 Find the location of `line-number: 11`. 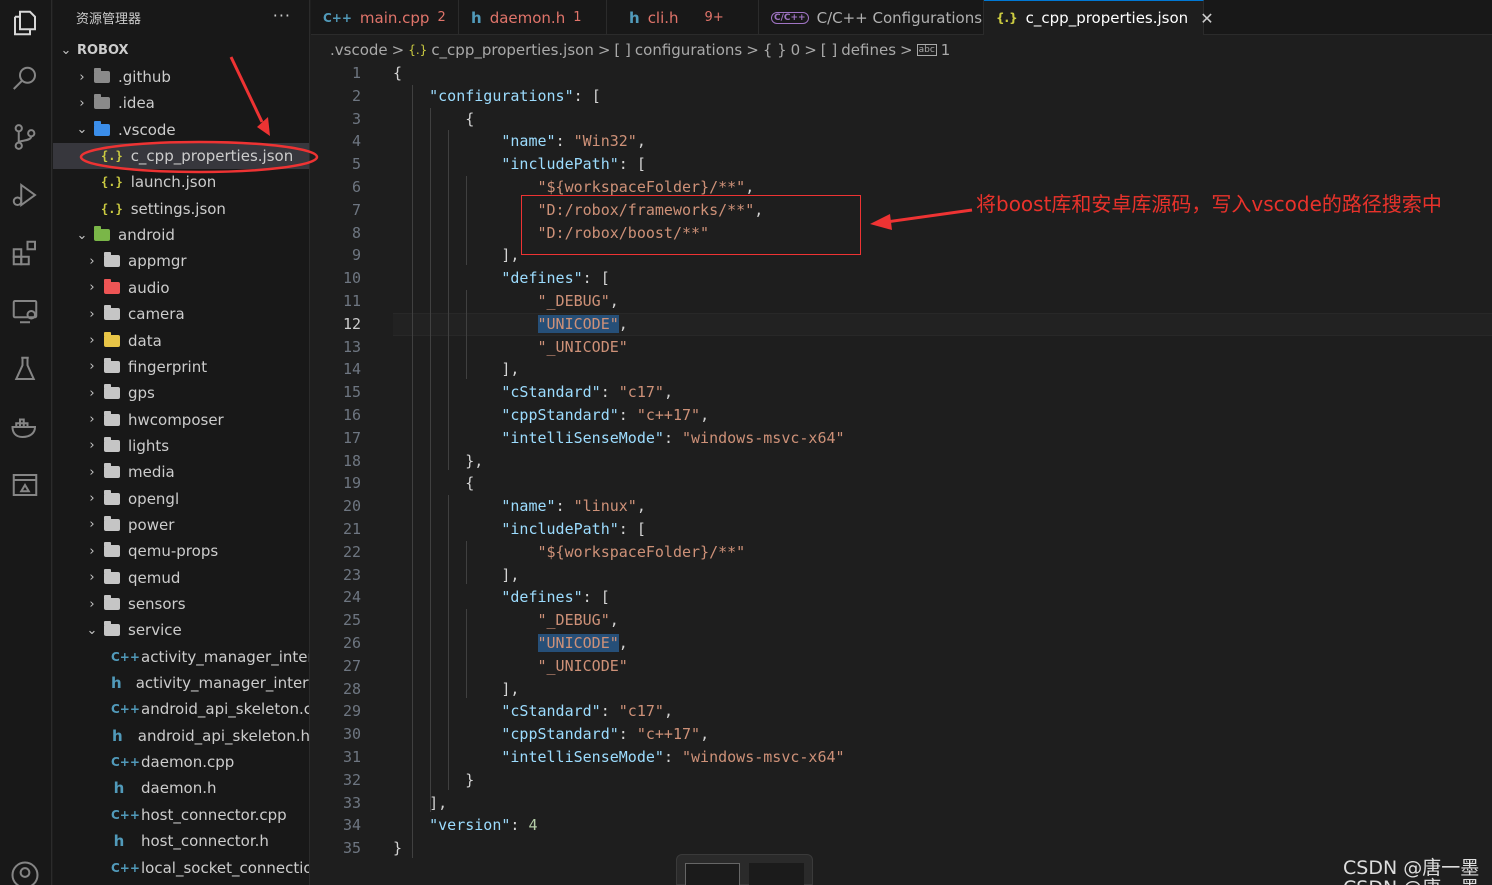

line-number: 11 is located at coordinates (351, 301).